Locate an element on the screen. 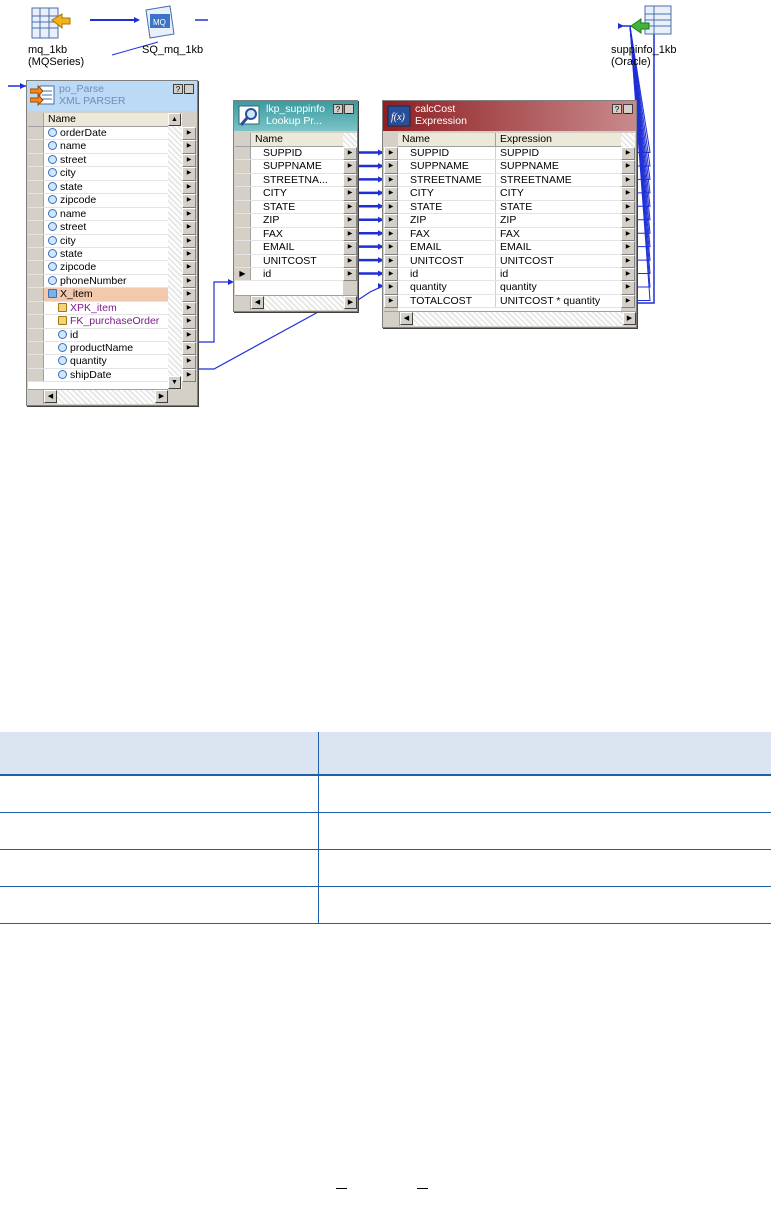 The height and width of the screenshot is (1210, 771). port-row: ZIP is located at coordinates (289, 221).